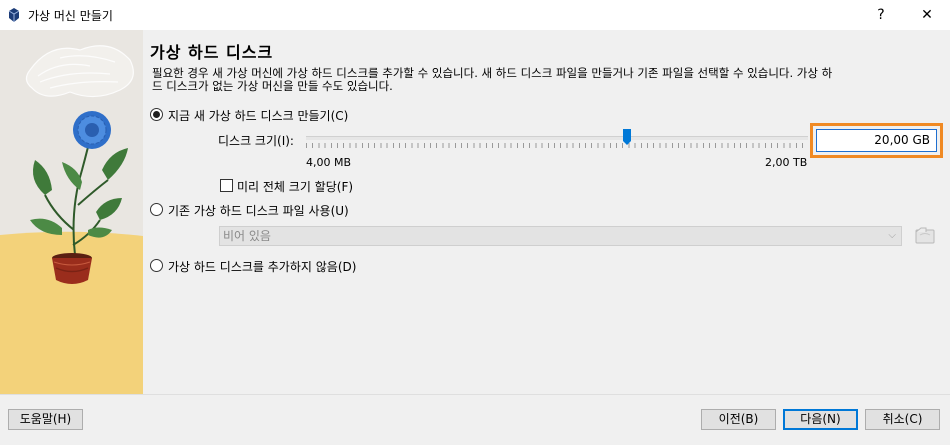  Describe the element at coordinates (295, 186) in the screenshot. I see `preallocate-label: 미리 전체 크기 할당(F)` at that location.